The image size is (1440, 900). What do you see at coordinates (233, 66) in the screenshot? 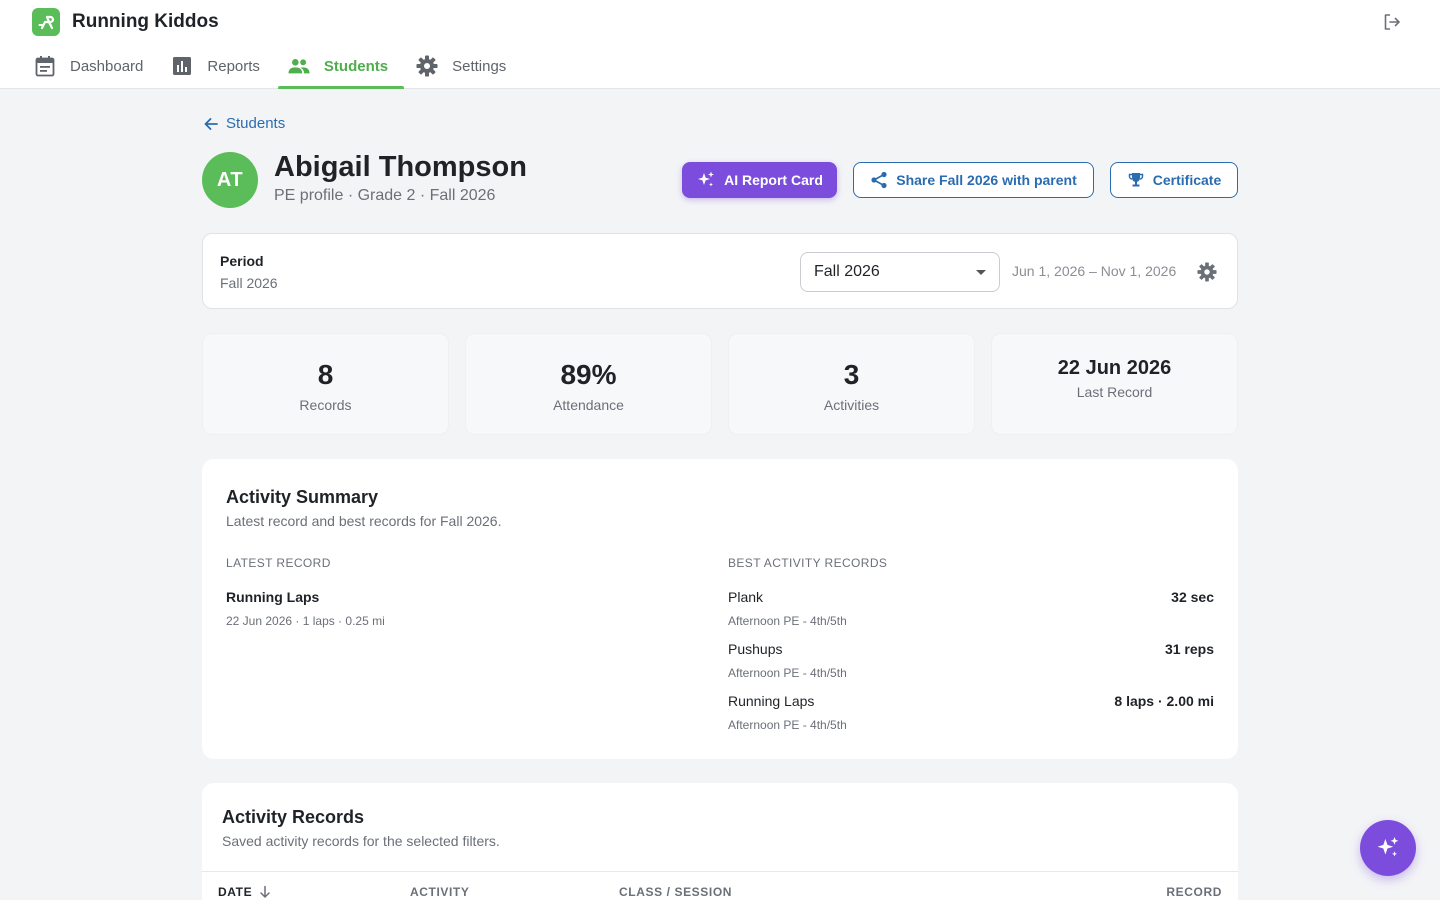
I see `nav-reports-label: Reports` at bounding box center [233, 66].